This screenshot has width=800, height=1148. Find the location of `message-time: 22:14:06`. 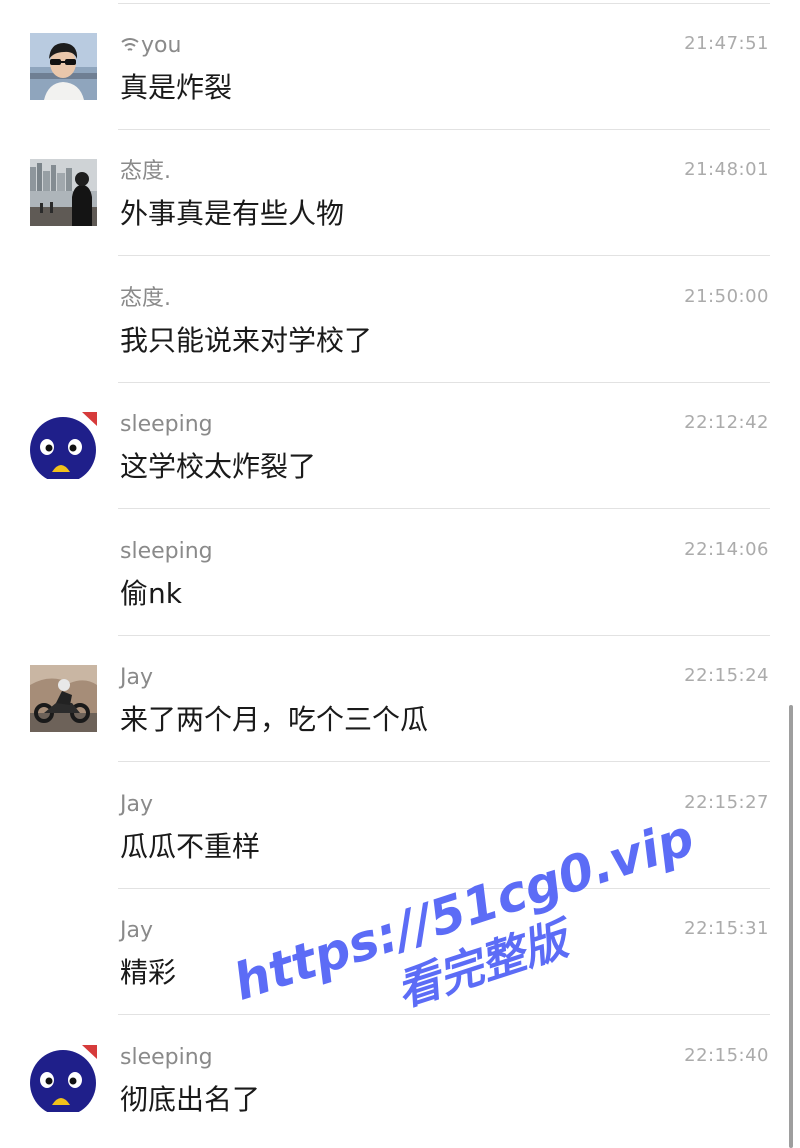

message-time: 22:14:06 is located at coordinates (726, 549).